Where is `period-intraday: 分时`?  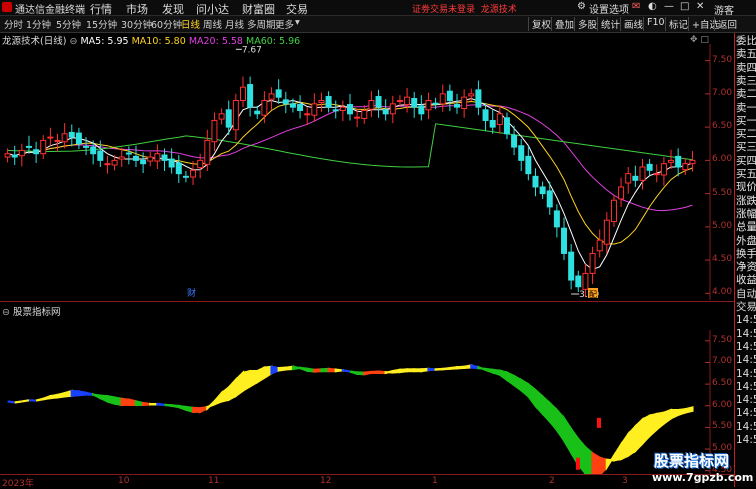
period-intraday: 分时 is located at coordinates (13, 24).